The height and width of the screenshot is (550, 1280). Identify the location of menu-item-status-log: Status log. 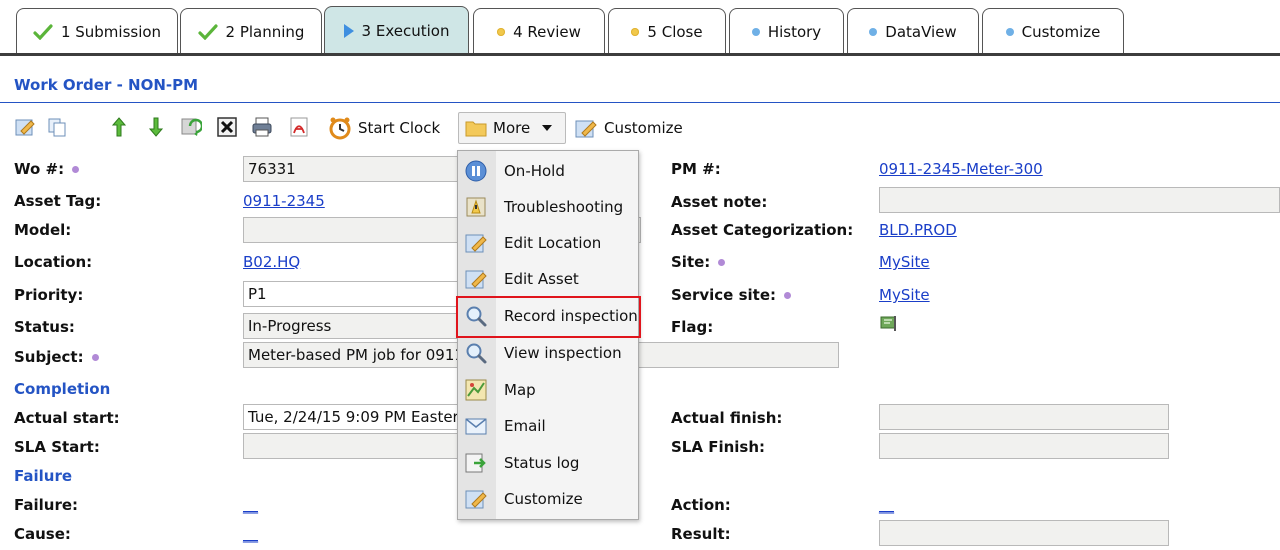
(548, 463).